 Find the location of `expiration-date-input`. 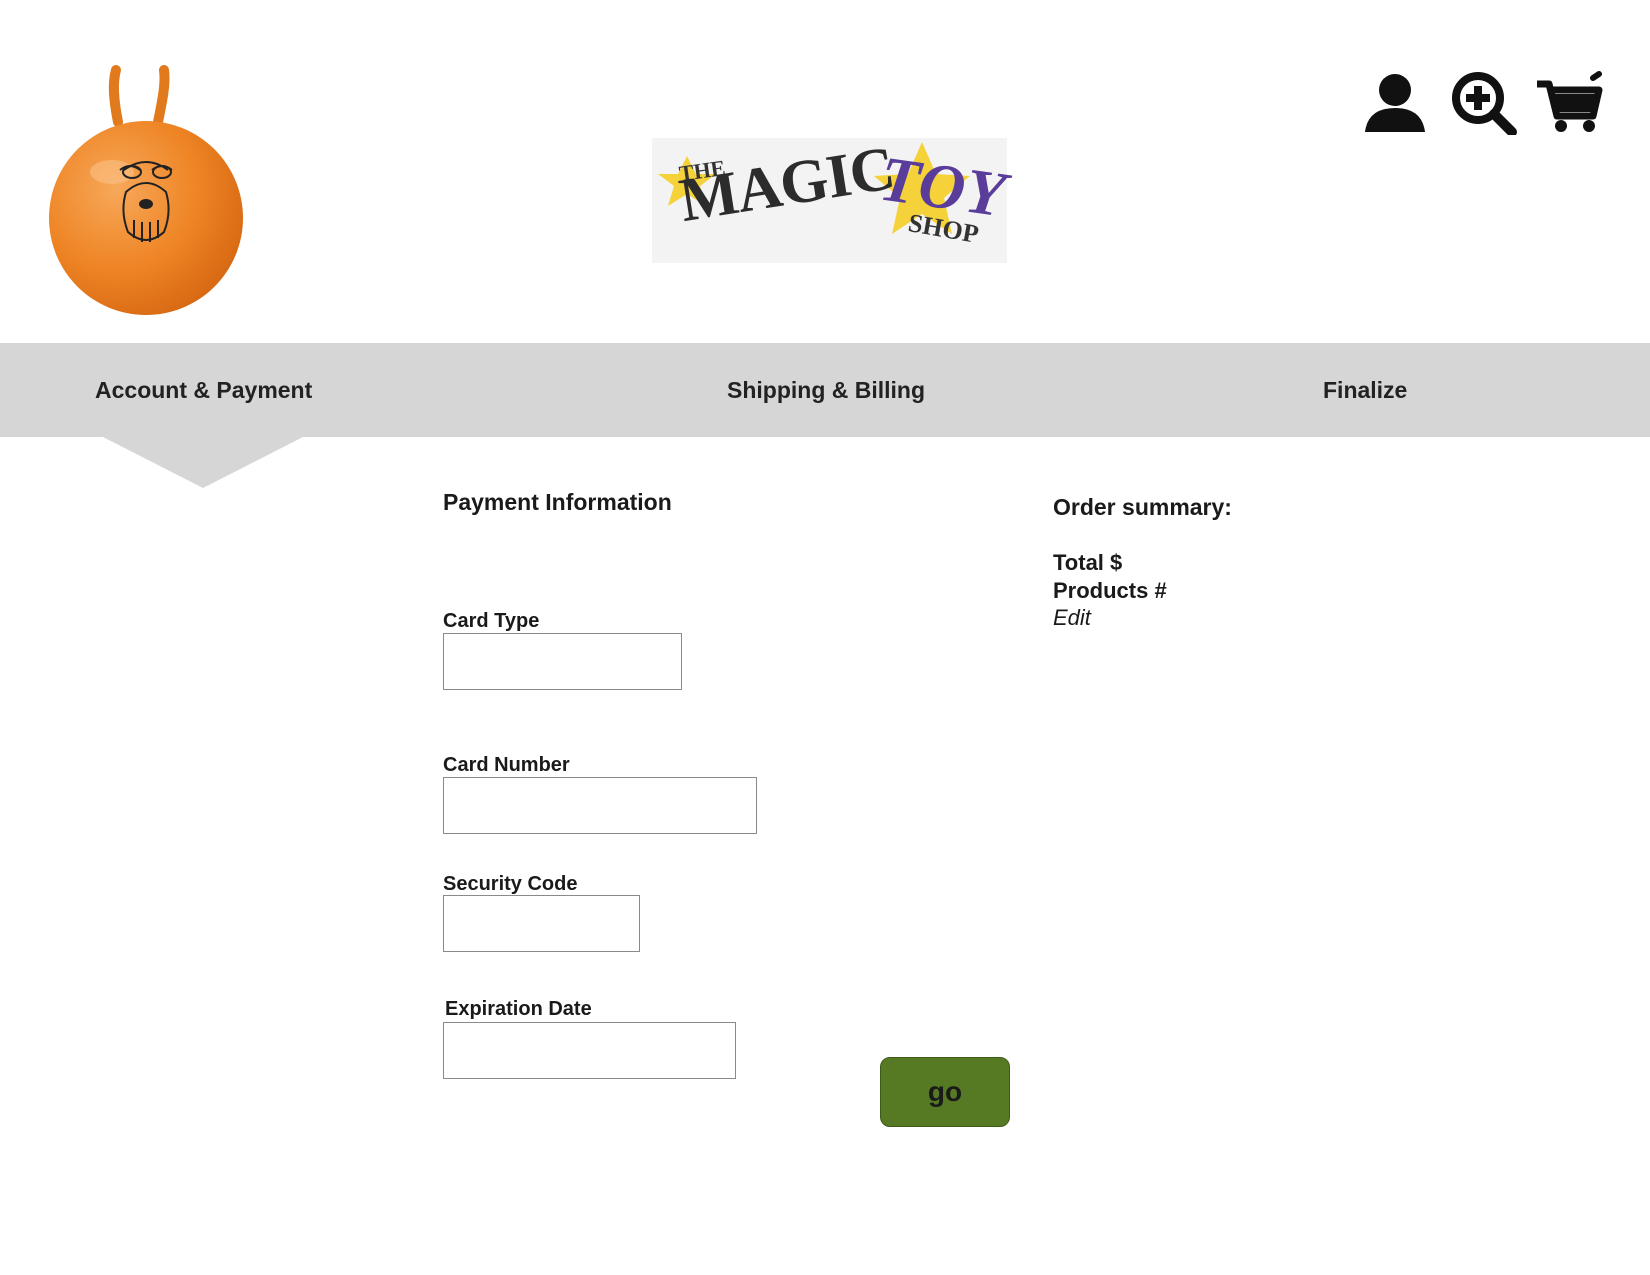

expiration-date-input is located at coordinates (589, 1050).